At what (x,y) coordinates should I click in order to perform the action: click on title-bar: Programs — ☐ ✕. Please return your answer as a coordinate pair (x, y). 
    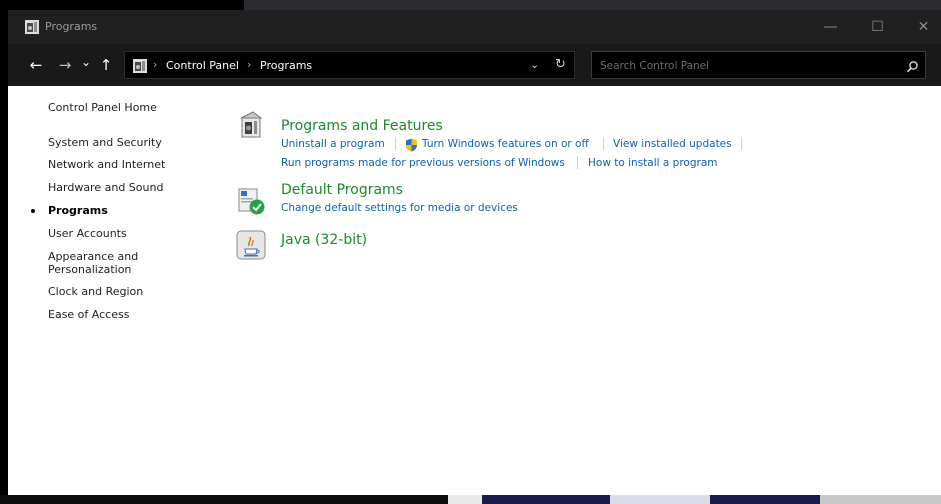
    Looking at the image, I should click on (474, 27).